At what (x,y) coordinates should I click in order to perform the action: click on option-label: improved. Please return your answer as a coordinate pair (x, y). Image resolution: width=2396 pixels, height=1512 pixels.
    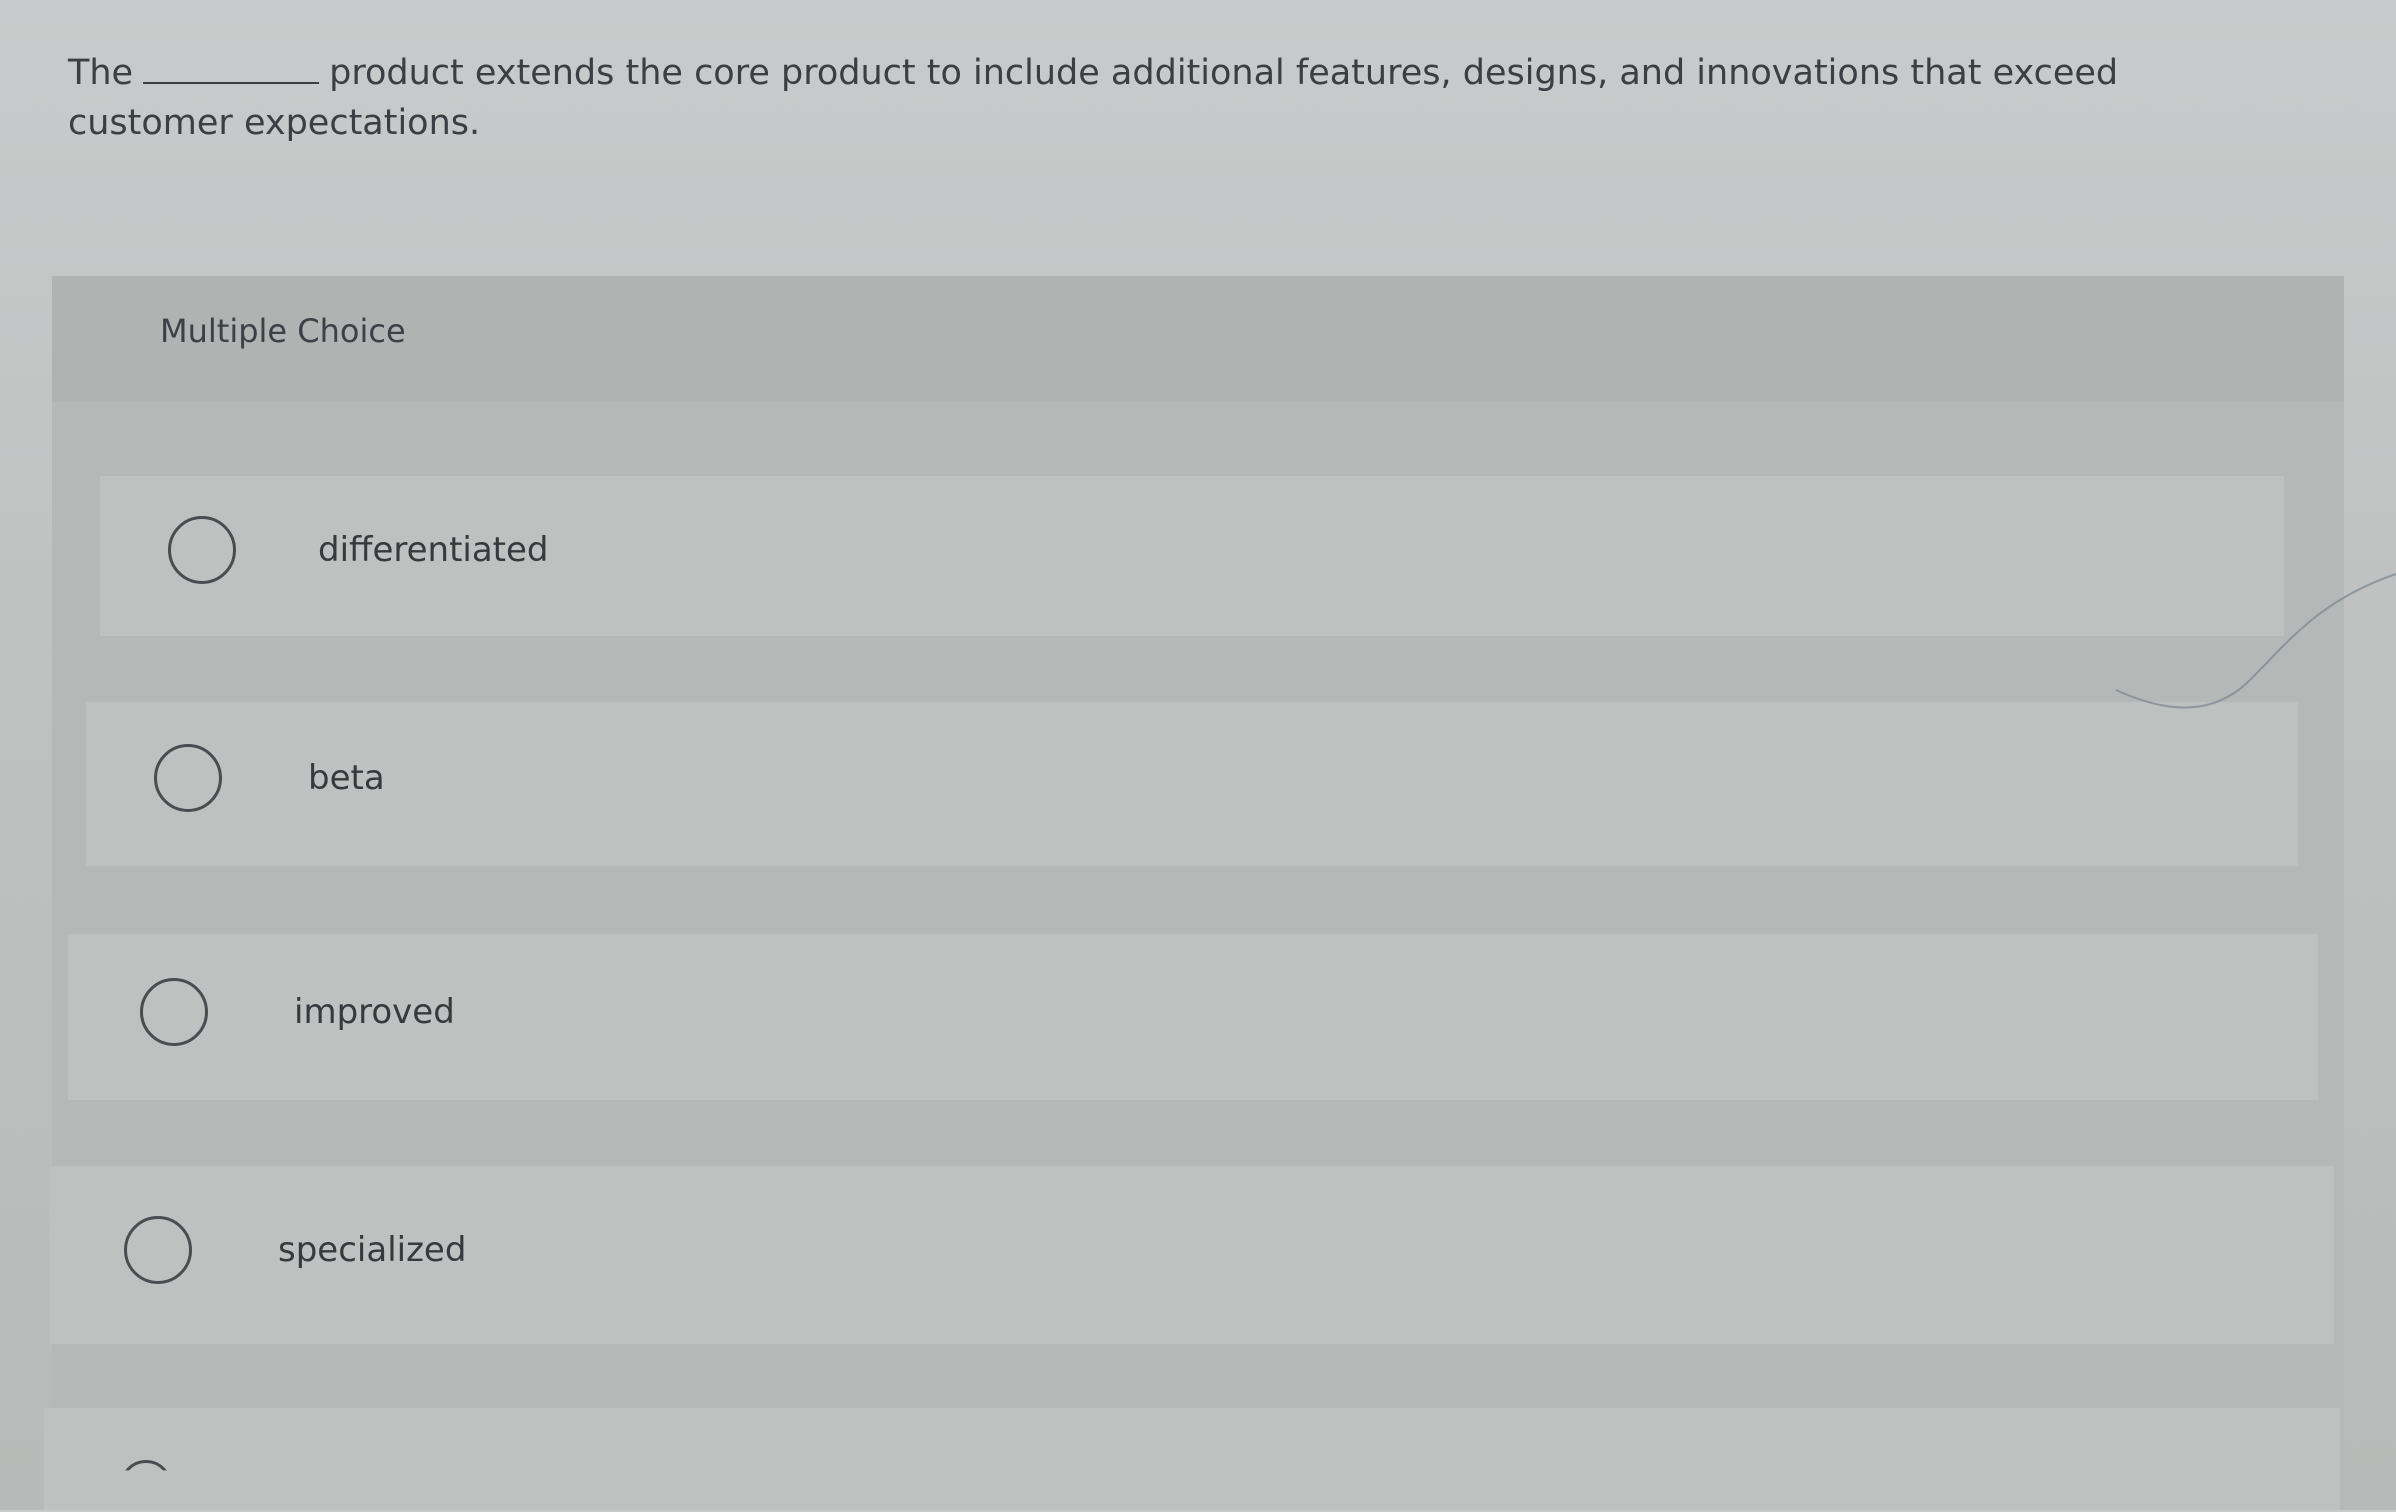
    Looking at the image, I should click on (374, 1012).